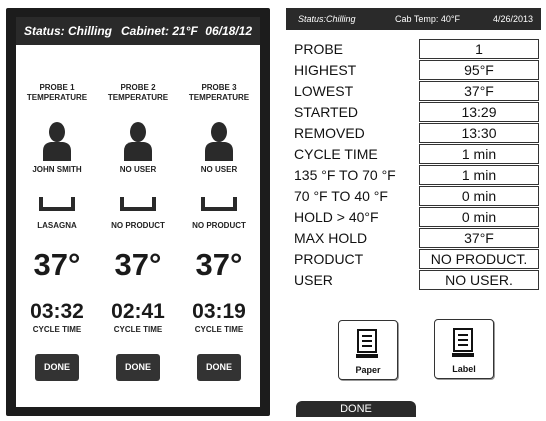  What do you see at coordinates (367, 343) in the screenshot?
I see `document-icon` at bounding box center [367, 343].